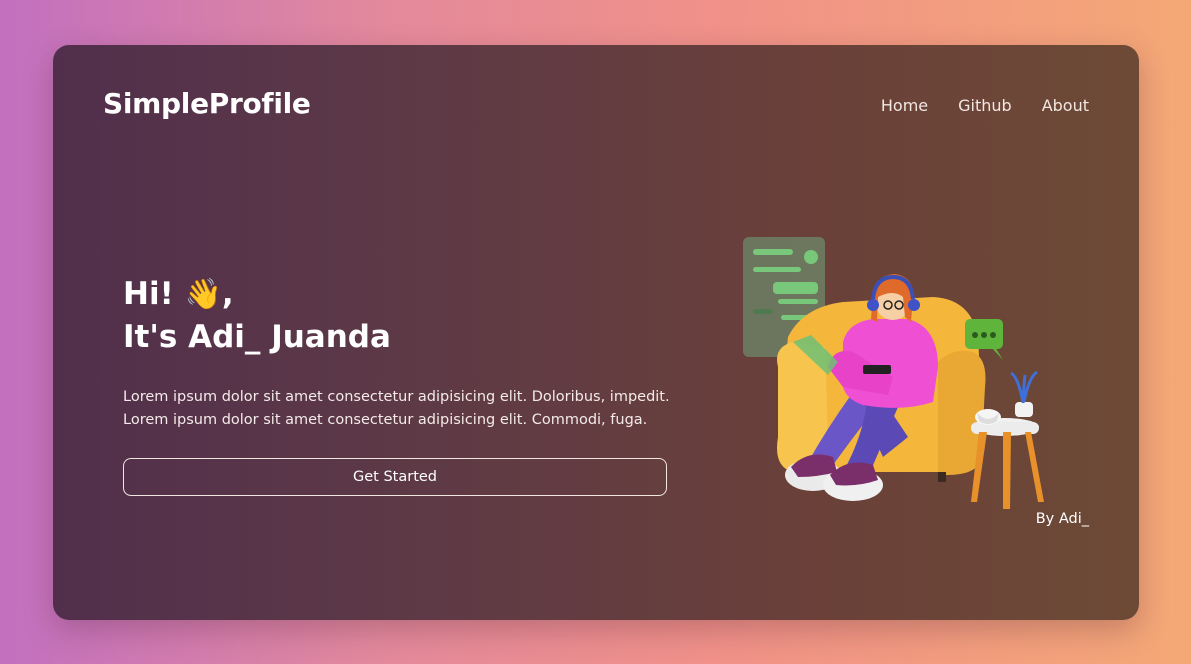 The width and height of the screenshot is (1191, 664). Describe the element at coordinates (203, 294) in the screenshot. I see `waving-hand-icon: 👋` at that location.